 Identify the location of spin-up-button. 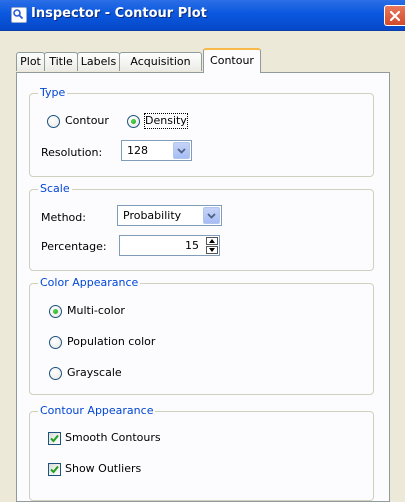
(212, 241).